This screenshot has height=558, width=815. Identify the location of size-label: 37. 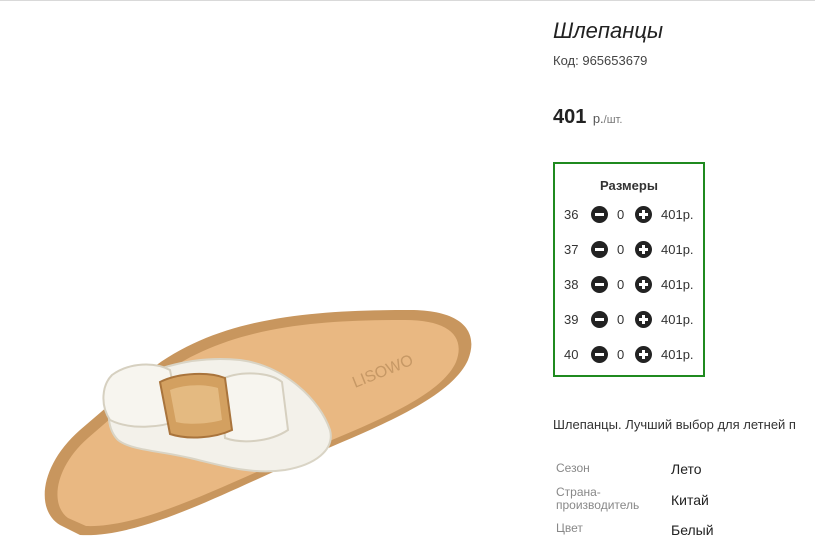
(571, 249).